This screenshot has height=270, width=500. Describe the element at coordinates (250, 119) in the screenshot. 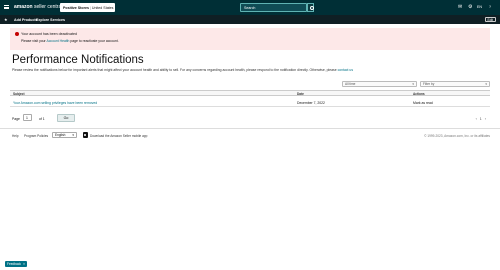

I see `pagination: Page 1 of 1 Go ‹ 1 ›` at that location.